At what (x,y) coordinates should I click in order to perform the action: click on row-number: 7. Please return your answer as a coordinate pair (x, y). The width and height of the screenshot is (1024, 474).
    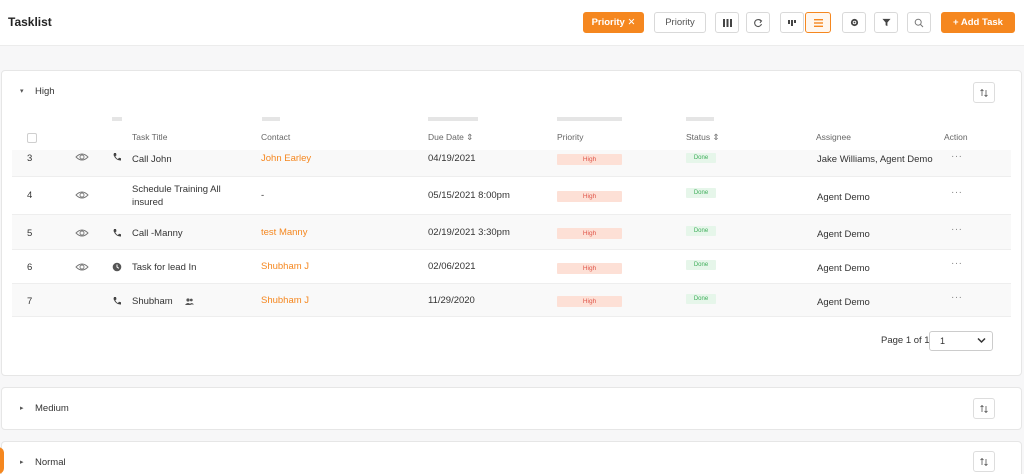
    Looking at the image, I should click on (30, 301).